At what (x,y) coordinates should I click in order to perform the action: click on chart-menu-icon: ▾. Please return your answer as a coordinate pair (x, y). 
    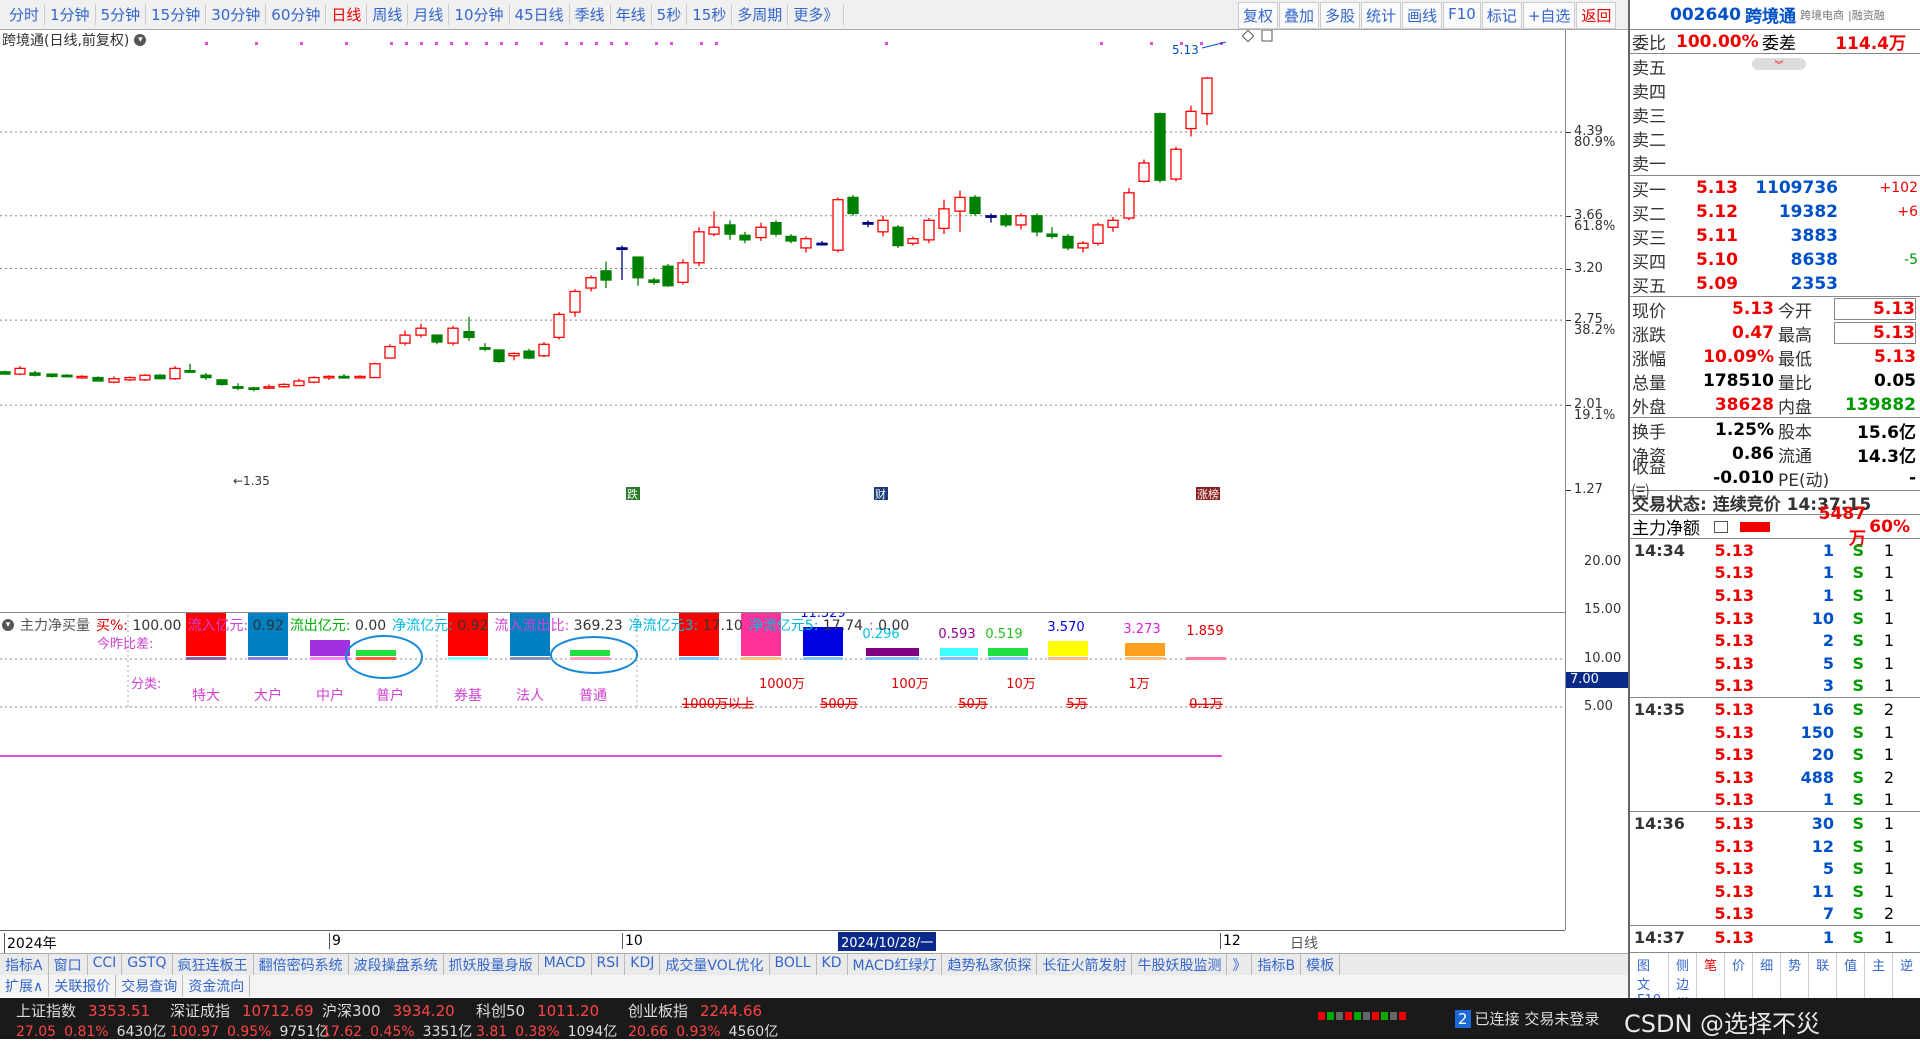
    Looking at the image, I should click on (140, 40).